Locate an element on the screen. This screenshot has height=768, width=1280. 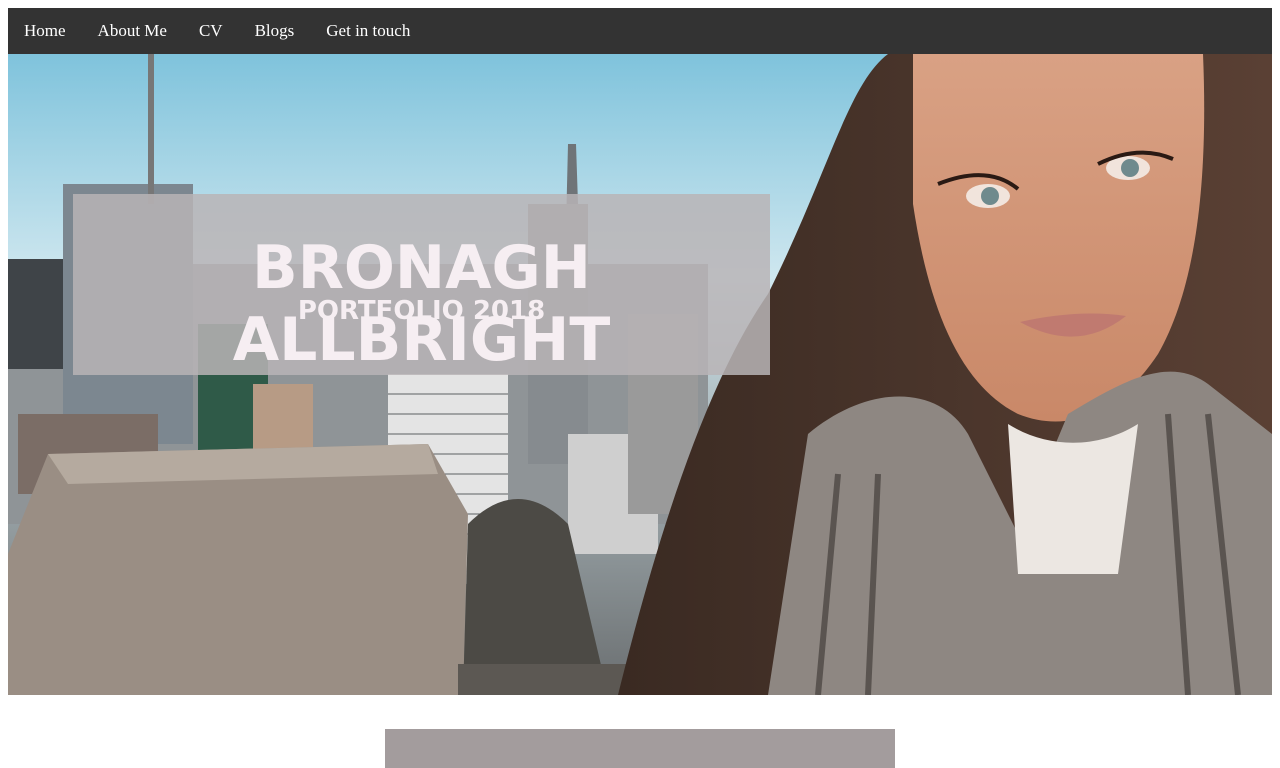
nav-get-in-touch-link: Get in touch is located at coordinates (368, 31).